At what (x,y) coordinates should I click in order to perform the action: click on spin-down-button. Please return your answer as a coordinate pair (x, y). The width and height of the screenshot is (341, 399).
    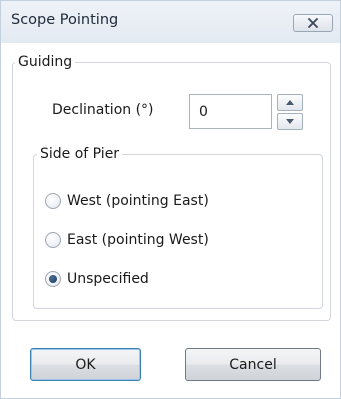
    Looking at the image, I should click on (290, 121).